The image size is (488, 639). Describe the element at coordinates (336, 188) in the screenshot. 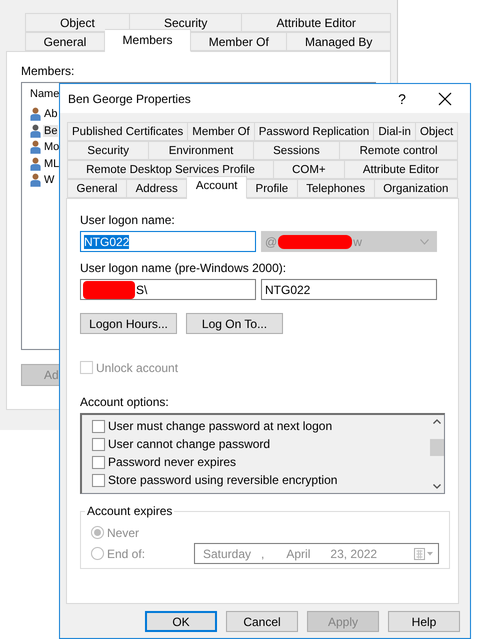

I see `tab: Telephones` at that location.